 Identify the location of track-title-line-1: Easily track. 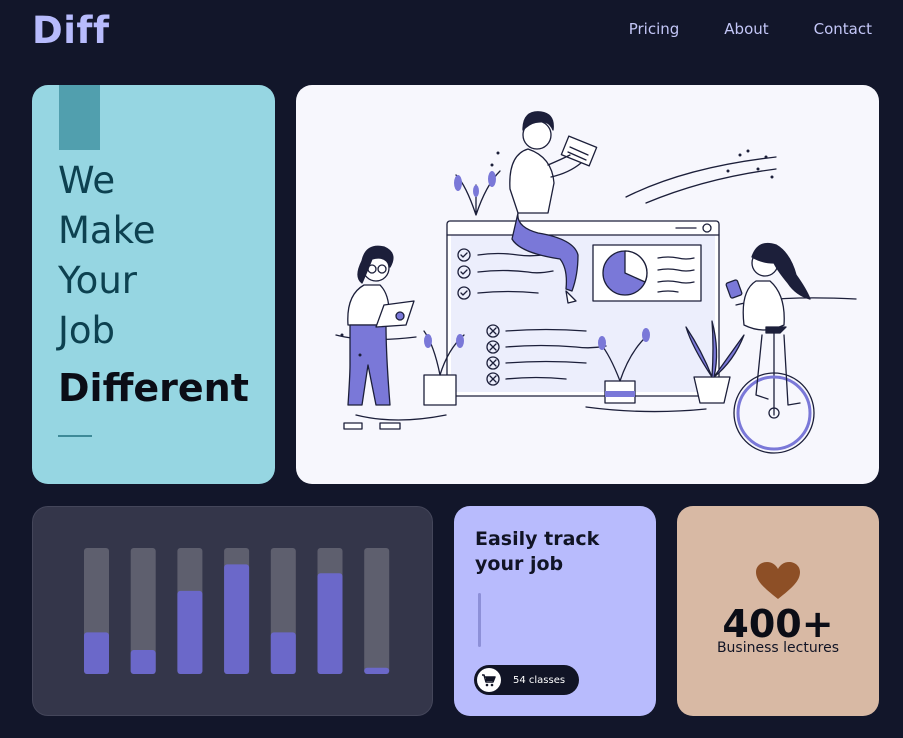
(537, 539).